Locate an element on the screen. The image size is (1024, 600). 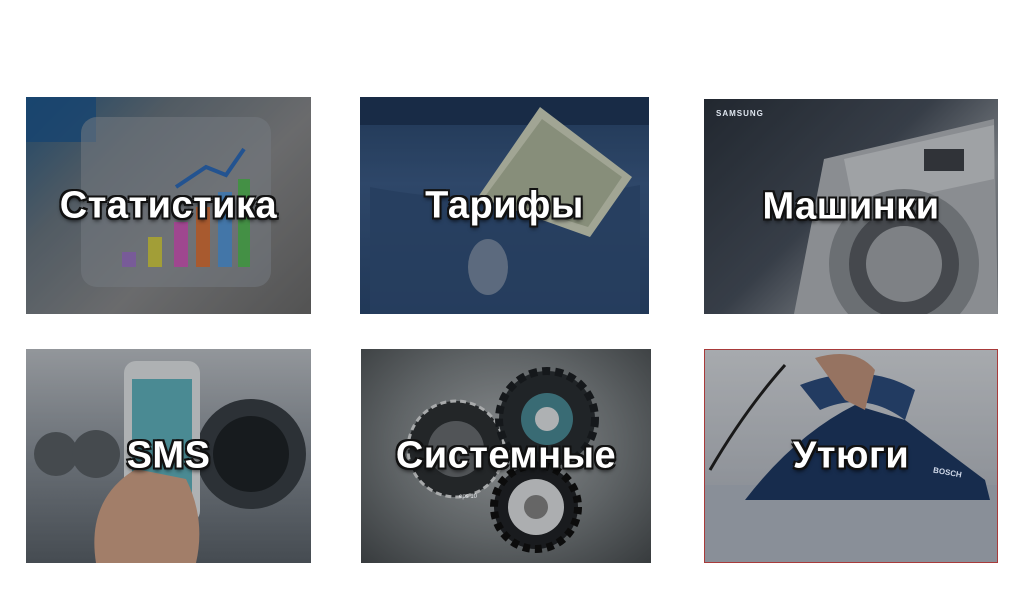
tile-tariffs: Тарифы is located at coordinates (504, 205).